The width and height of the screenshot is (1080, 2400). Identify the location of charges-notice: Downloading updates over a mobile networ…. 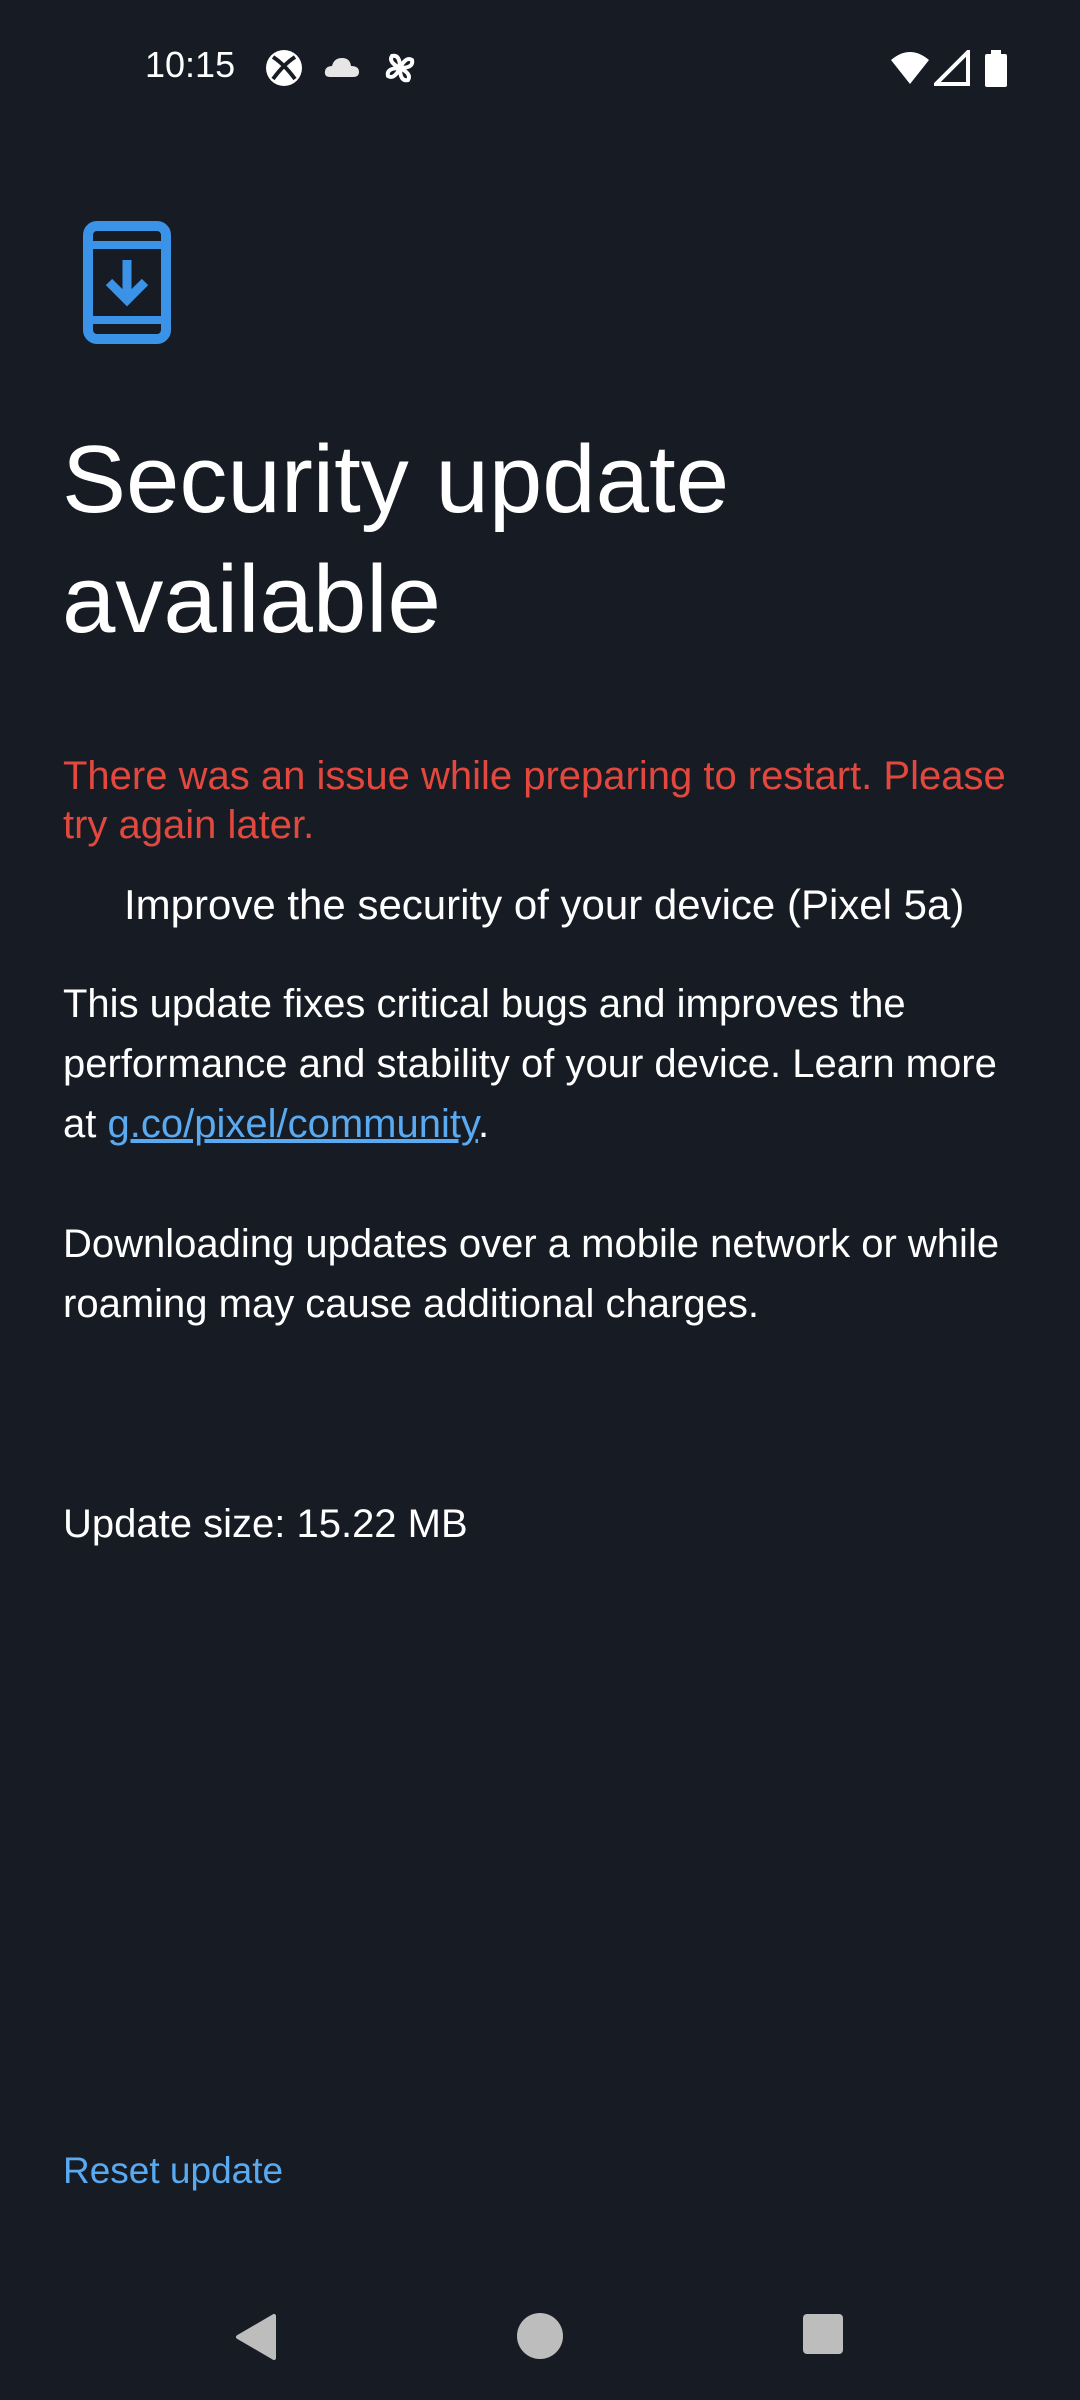
(531, 1274).